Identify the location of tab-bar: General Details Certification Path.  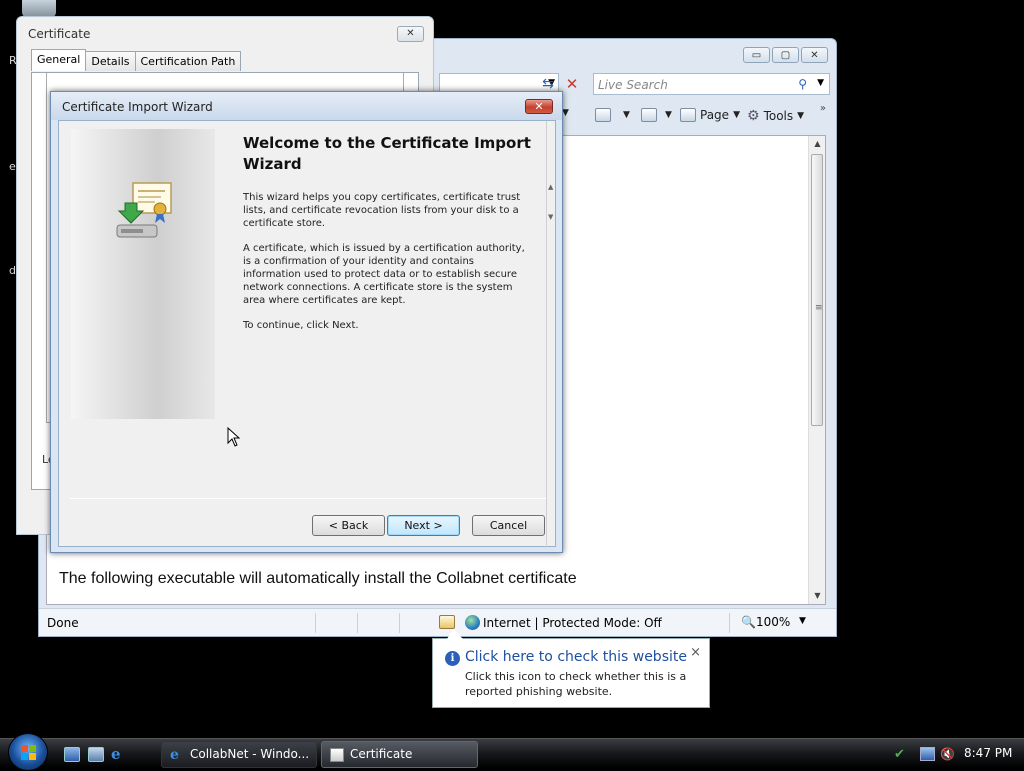
(136, 60).